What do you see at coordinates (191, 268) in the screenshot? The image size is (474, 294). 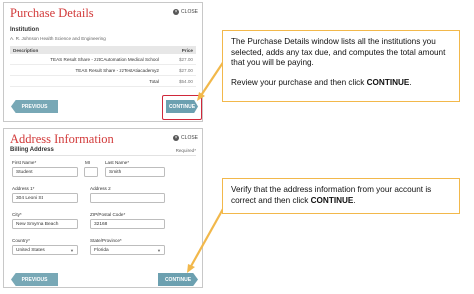 I see `callout2-arrowhead` at bounding box center [191, 268].